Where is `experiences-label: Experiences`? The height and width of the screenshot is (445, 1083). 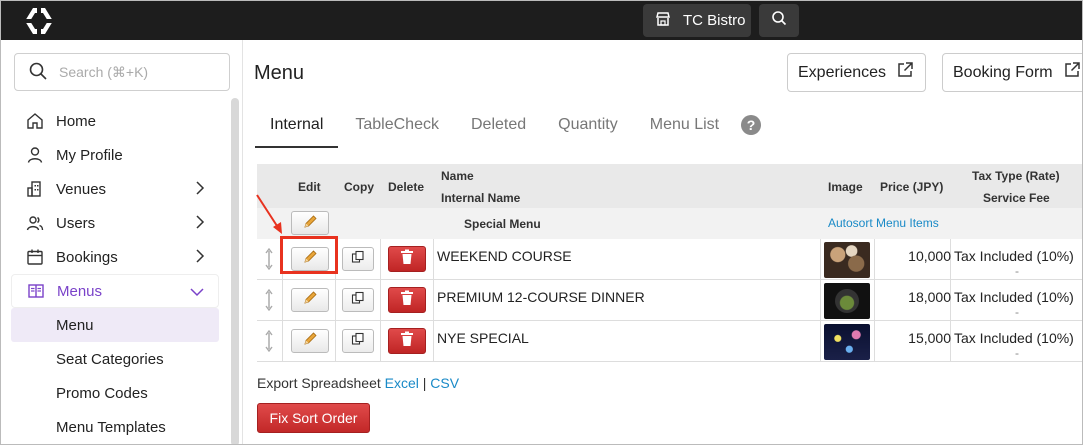 experiences-label: Experiences is located at coordinates (842, 72).